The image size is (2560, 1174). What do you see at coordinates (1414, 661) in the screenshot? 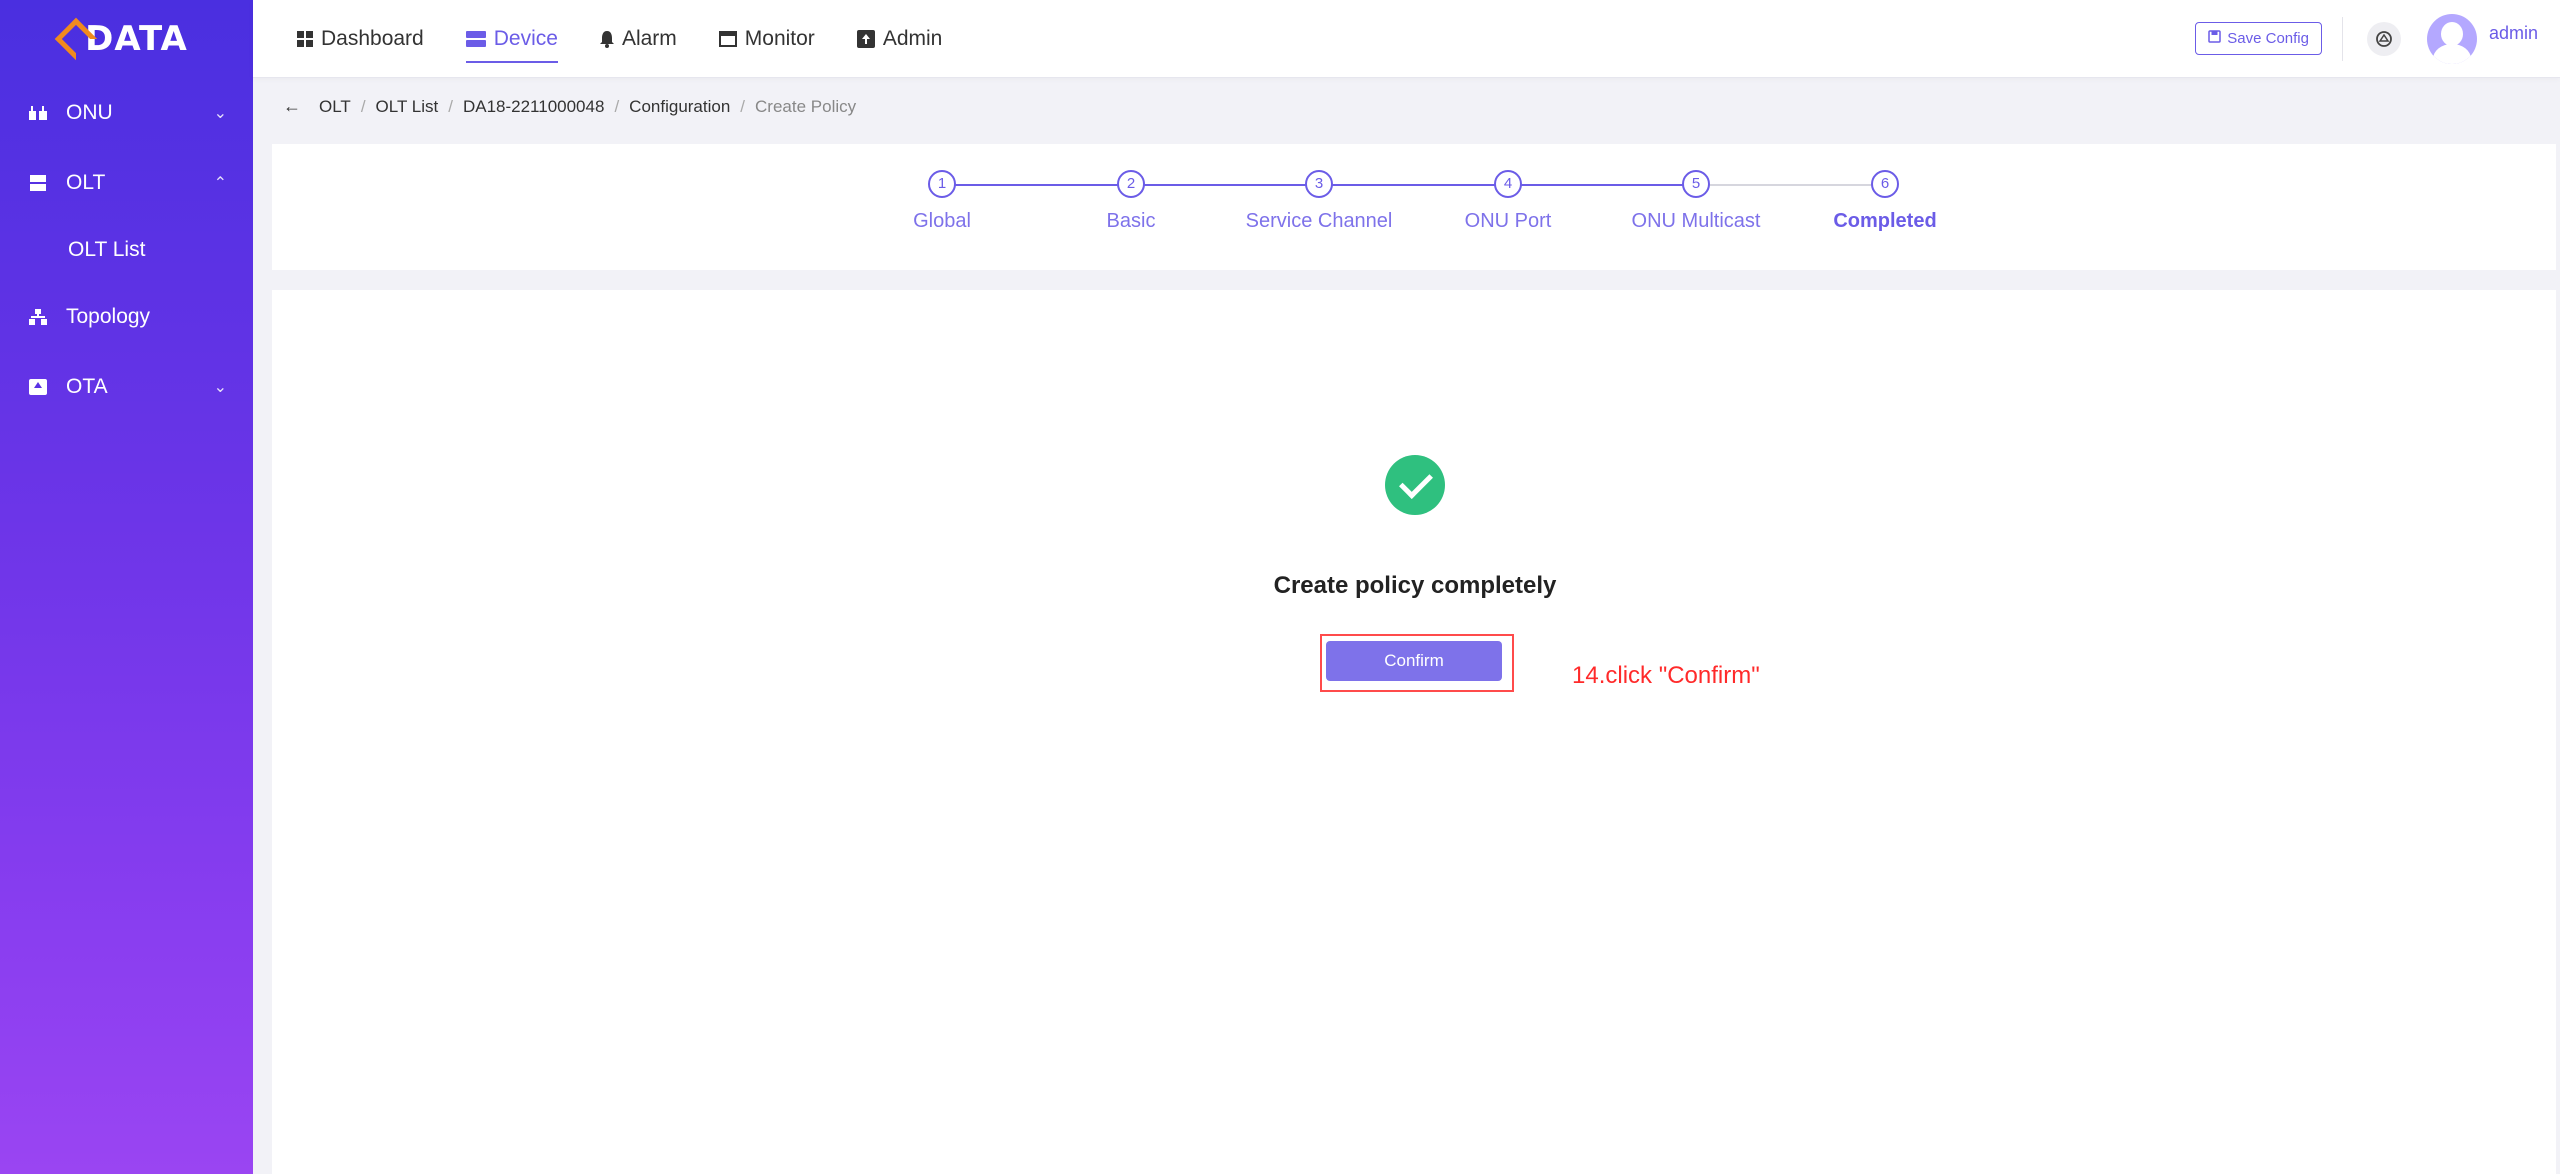
I see `confirm-button: Confirm` at bounding box center [1414, 661].